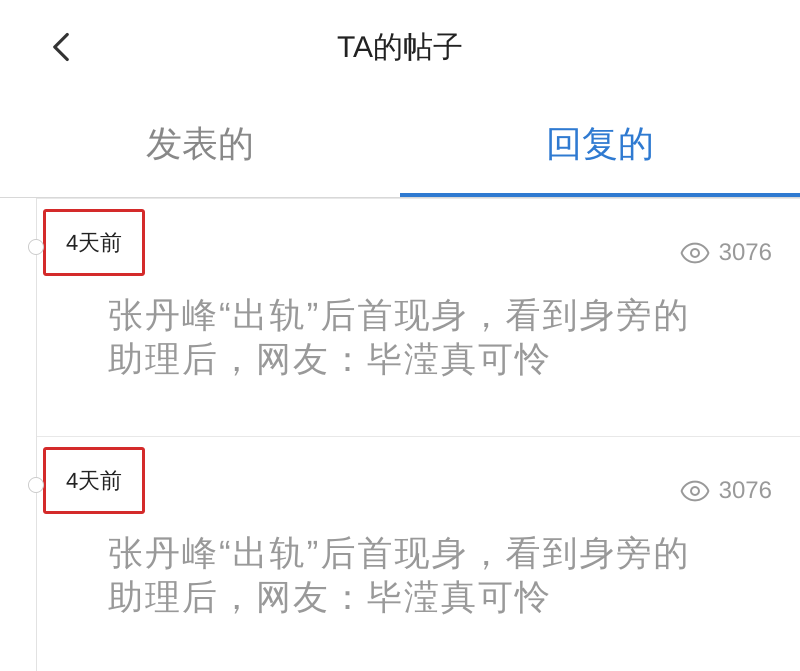 Image resolution: width=800 pixels, height=671 pixels. What do you see at coordinates (400, 48) in the screenshot?
I see `page-title: TA的帖子` at bounding box center [400, 48].